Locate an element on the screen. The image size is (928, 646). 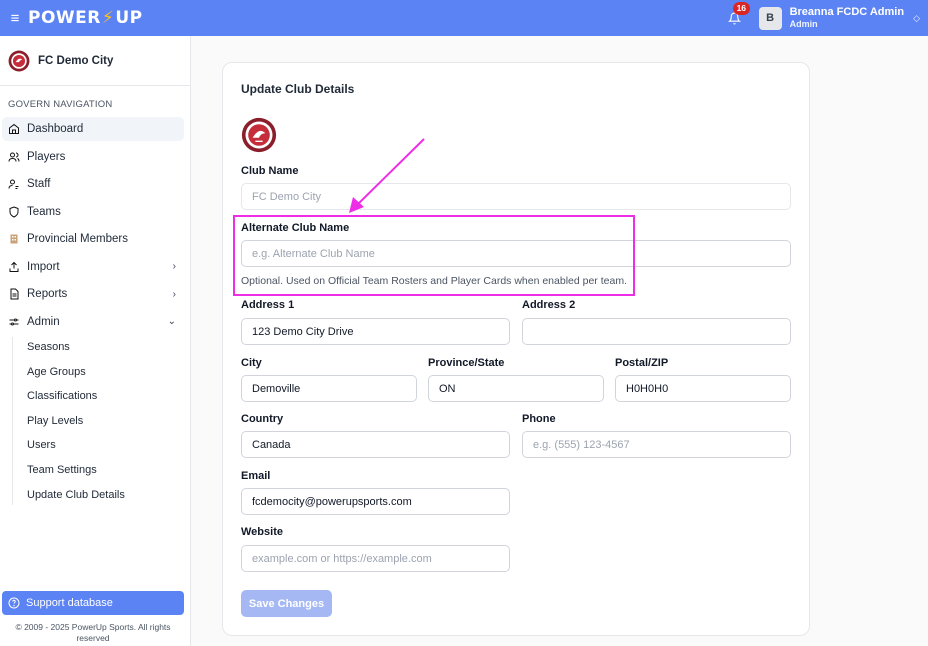
address2-label: Address 2 is located at coordinates (549, 305).